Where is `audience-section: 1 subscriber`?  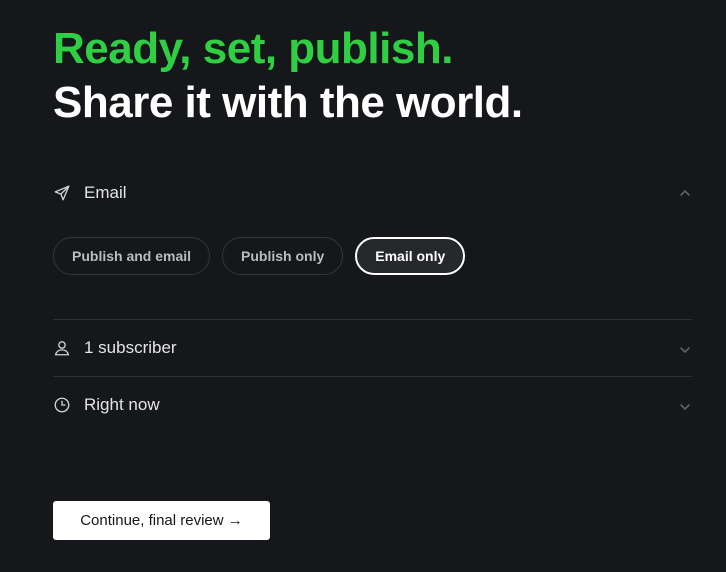
audience-section: 1 subscriber is located at coordinates (372, 348).